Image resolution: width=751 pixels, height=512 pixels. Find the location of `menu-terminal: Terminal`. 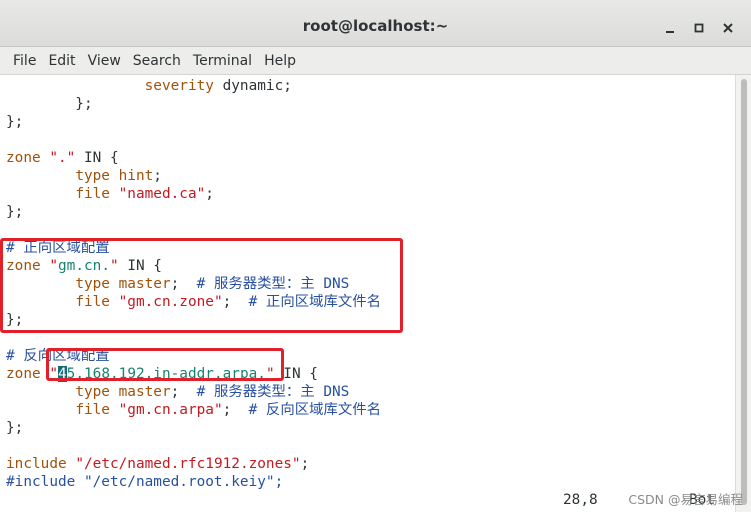

menu-terminal: Terminal is located at coordinates (222, 61).